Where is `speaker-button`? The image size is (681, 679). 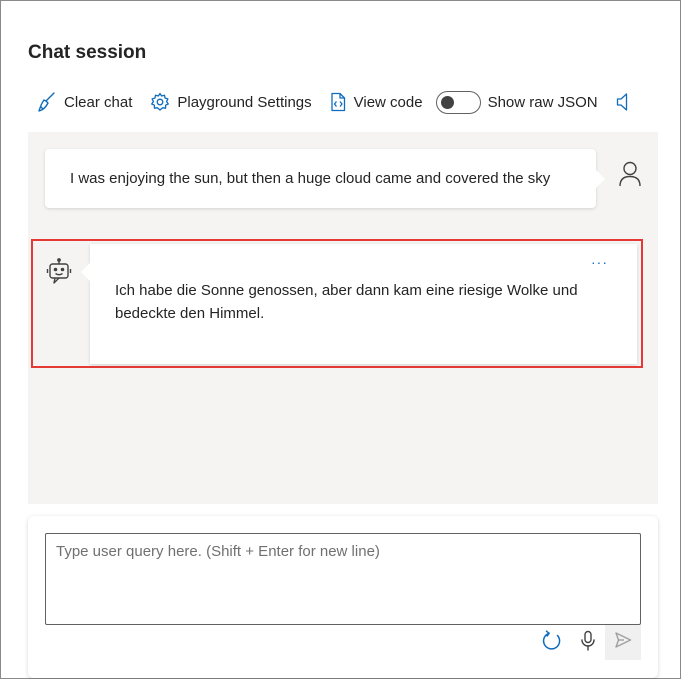 speaker-button is located at coordinates (623, 102).